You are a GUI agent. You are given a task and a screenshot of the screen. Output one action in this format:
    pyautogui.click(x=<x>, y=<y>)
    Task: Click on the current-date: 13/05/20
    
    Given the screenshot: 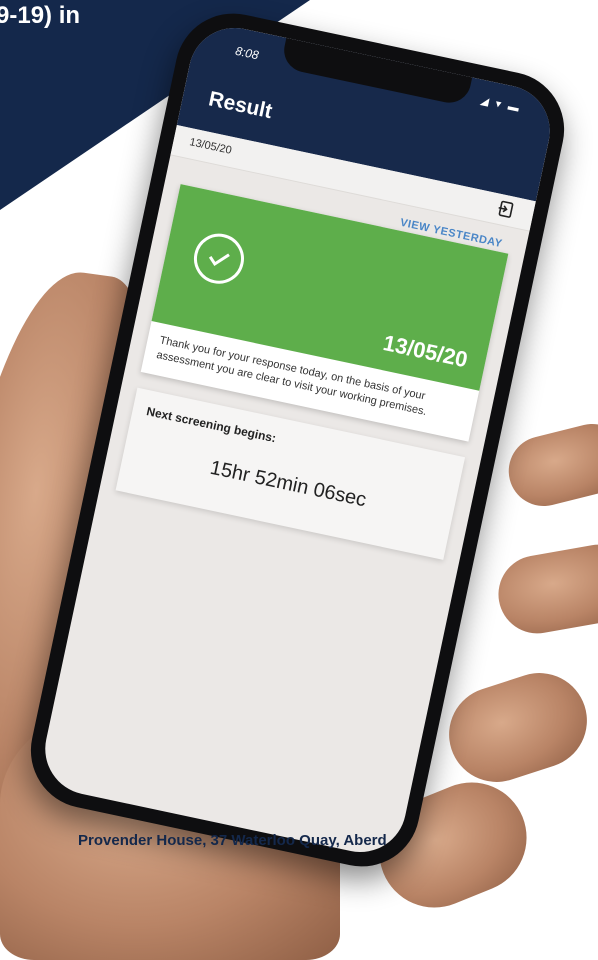 What is the action you would take?
    pyautogui.click(x=210, y=146)
    